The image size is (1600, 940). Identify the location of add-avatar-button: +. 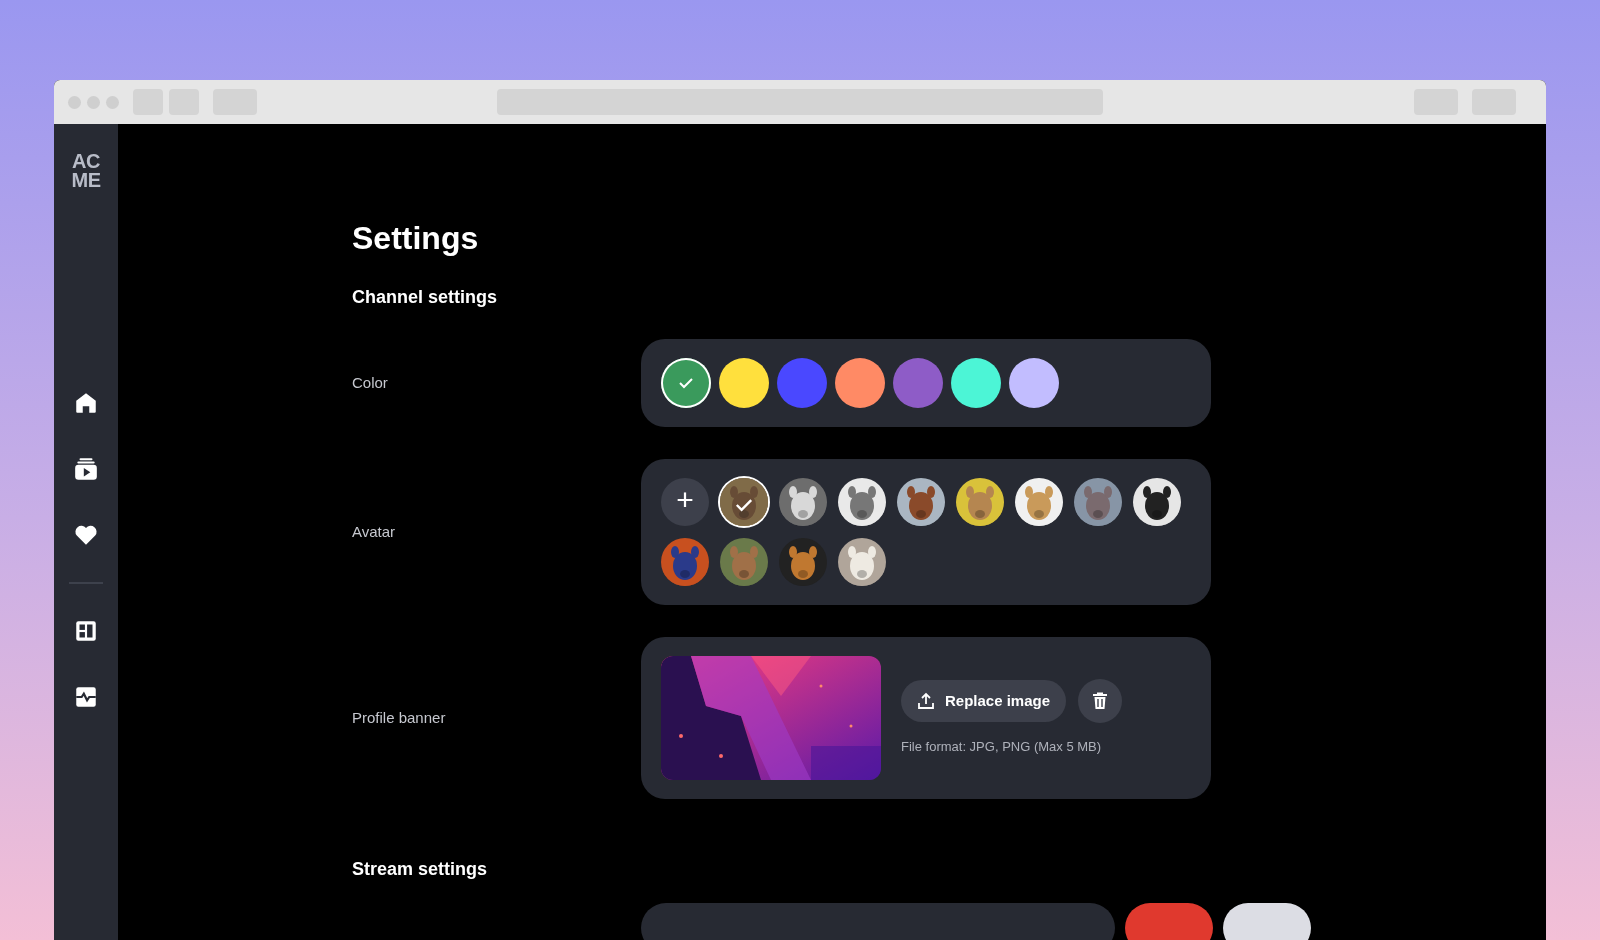
(685, 502).